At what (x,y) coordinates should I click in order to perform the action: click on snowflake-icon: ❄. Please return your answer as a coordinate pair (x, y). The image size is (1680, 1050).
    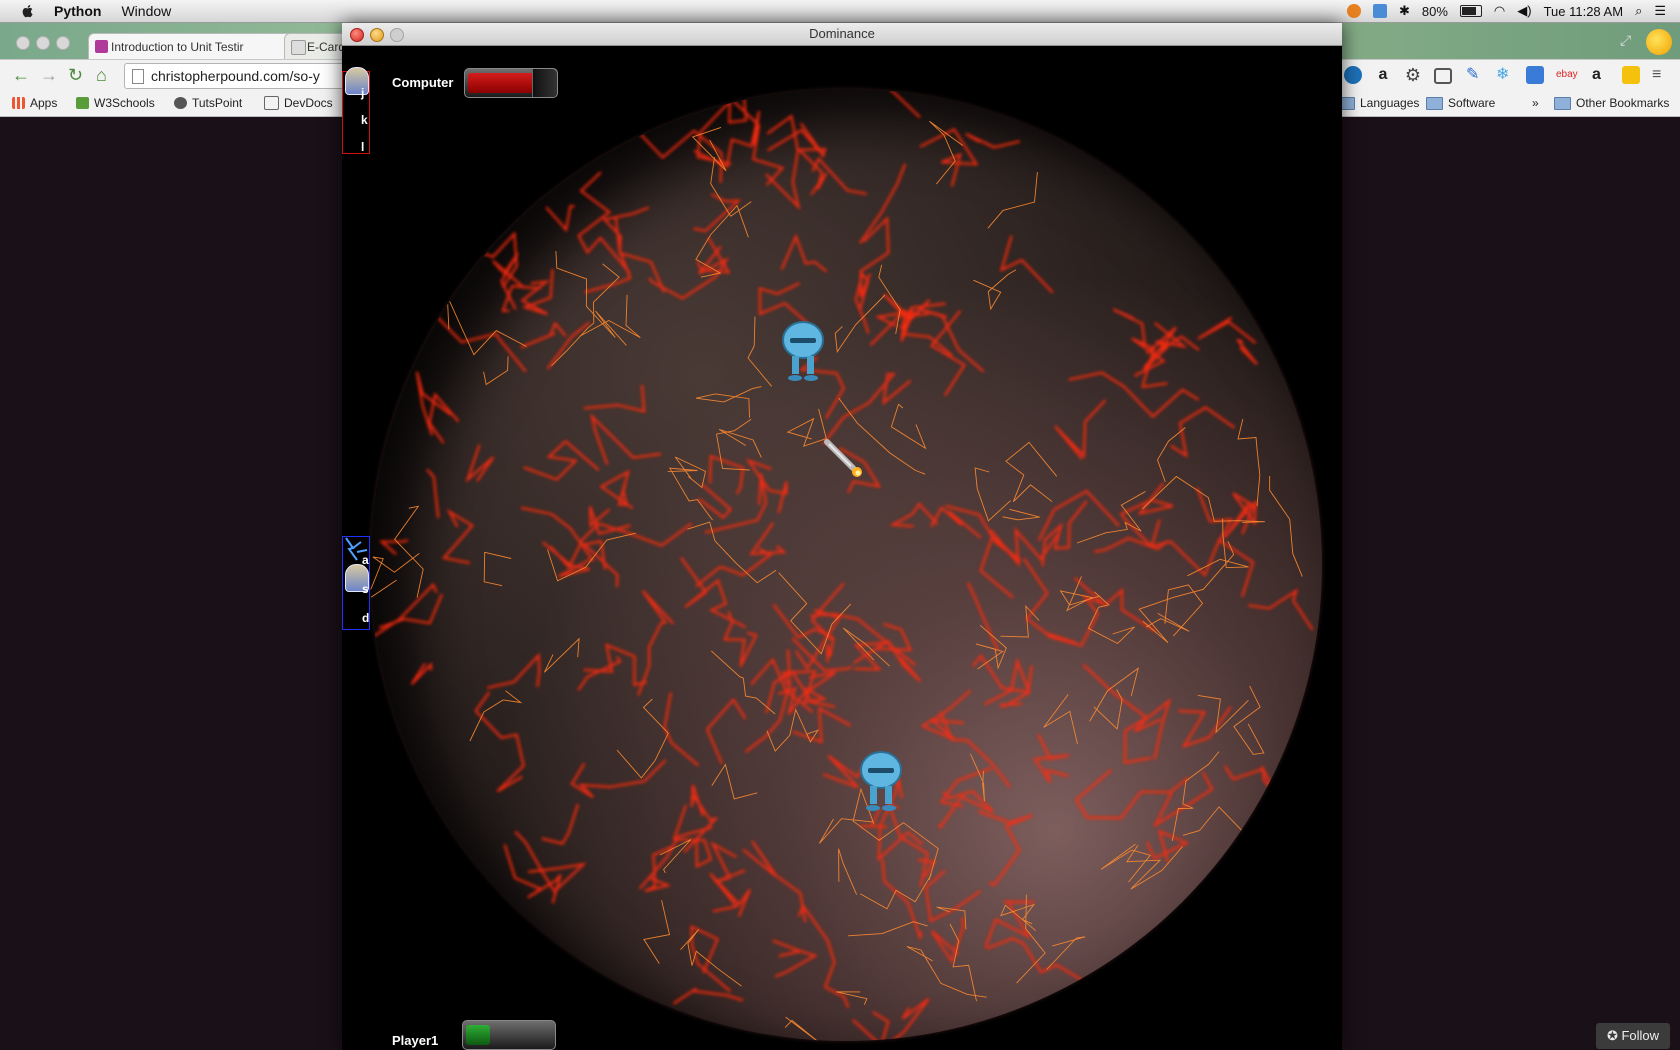
    Looking at the image, I should click on (1505, 75).